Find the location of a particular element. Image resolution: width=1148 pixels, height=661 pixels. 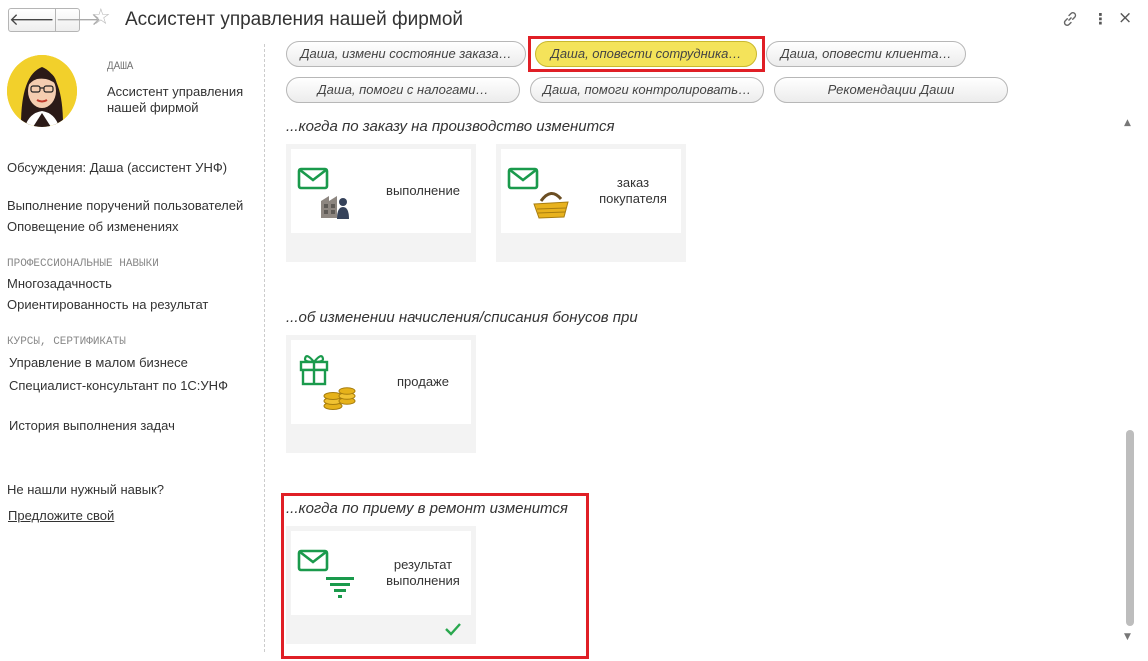

card-label: заказ покупателя is located at coordinates (633, 190).